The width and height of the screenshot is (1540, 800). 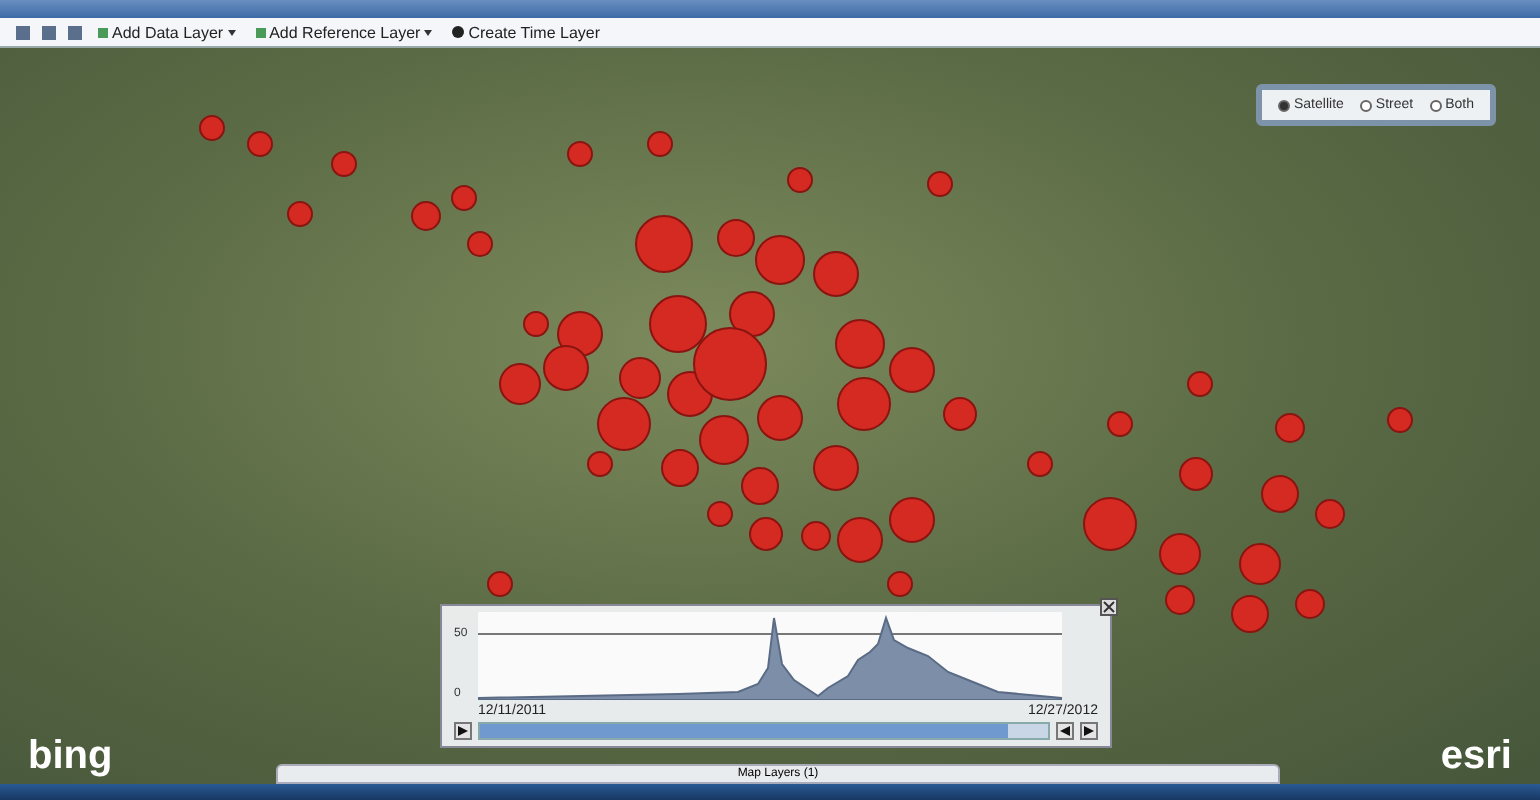 I want to click on toolbar-button: Create Time Layer, so click(x=526, y=32).